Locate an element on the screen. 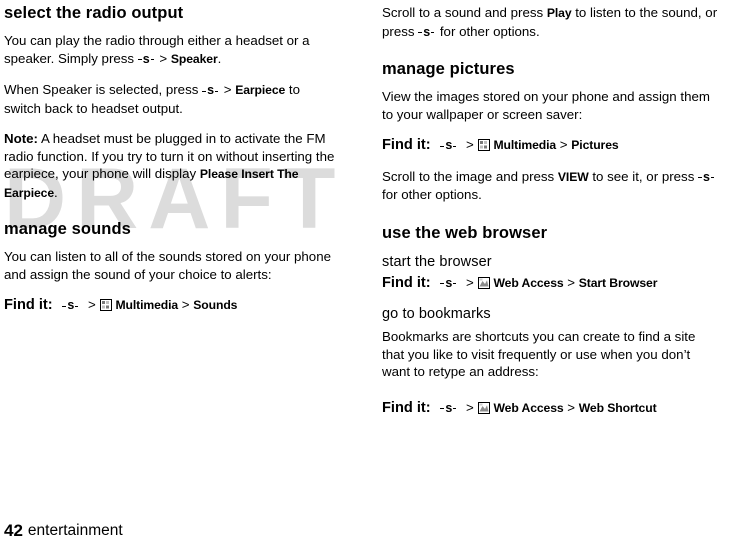  footer-section-label: entertainment is located at coordinates (75, 530).